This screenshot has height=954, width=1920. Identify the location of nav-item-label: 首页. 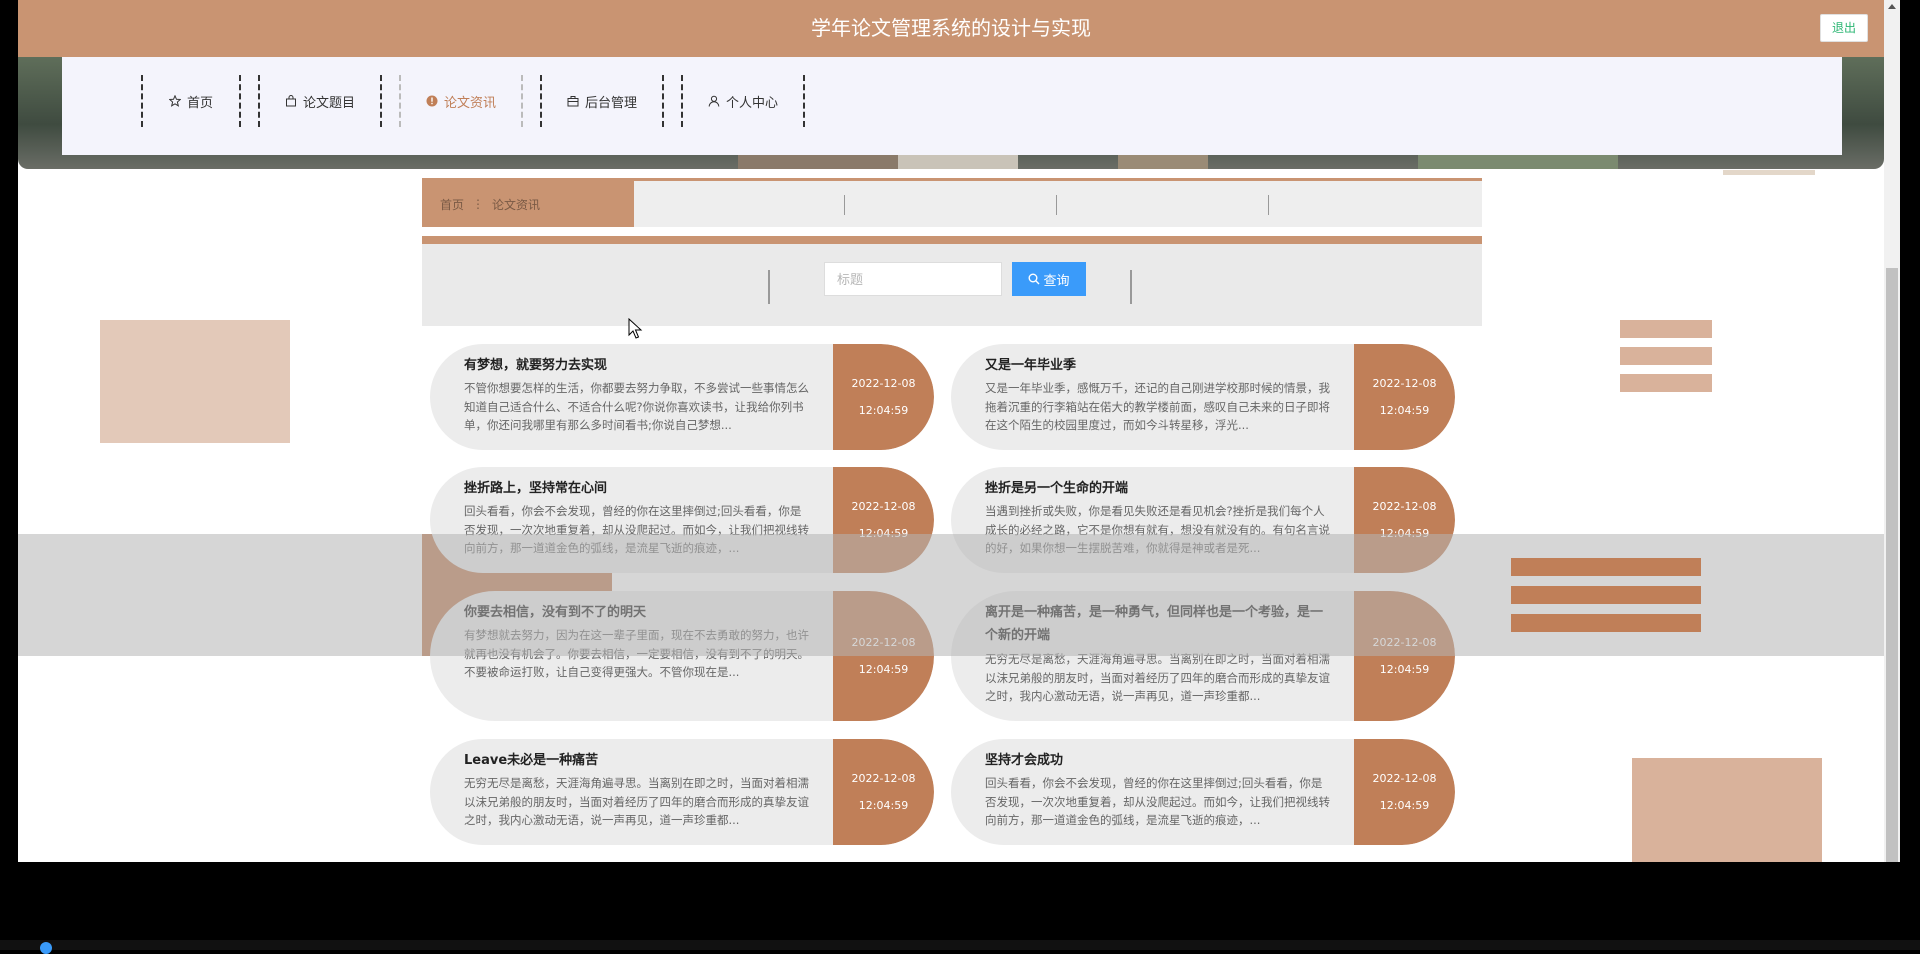
(199, 103).